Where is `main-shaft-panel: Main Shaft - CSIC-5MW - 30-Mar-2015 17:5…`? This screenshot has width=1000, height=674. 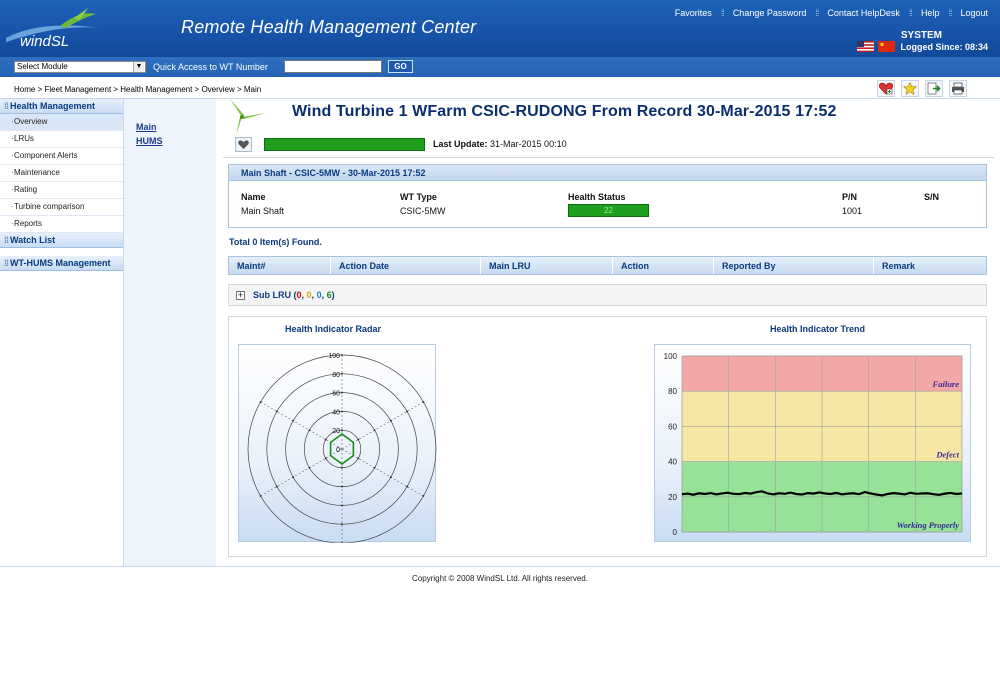 main-shaft-panel: Main Shaft - CSIC-5MW - 30-Mar-2015 17:5… is located at coordinates (607, 196).